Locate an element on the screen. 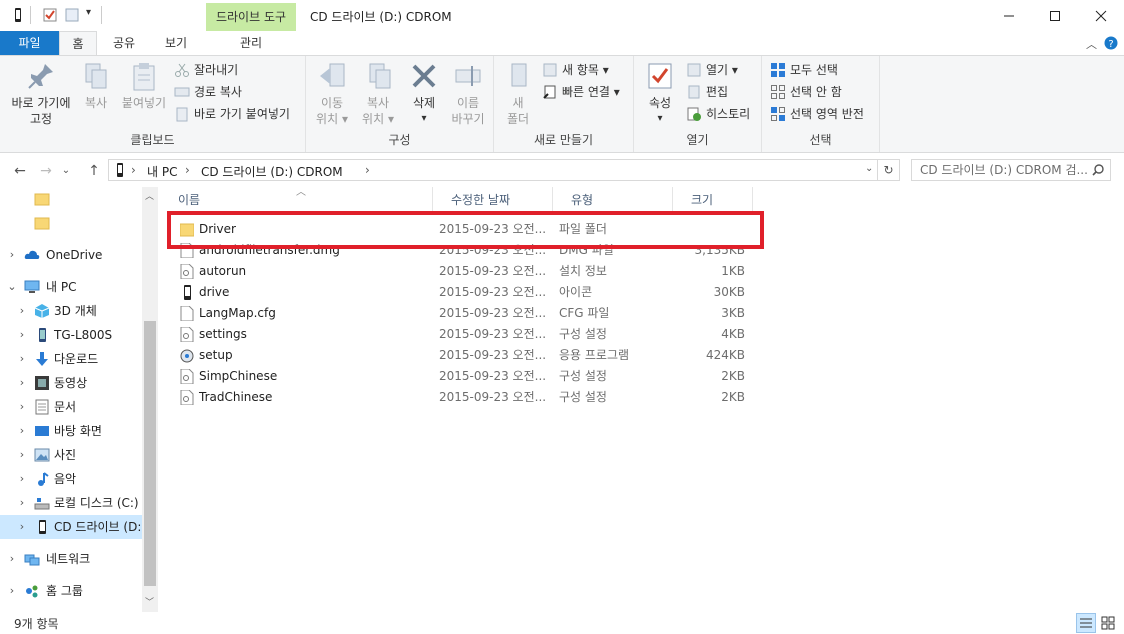 The width and height of the screenshot is (1124, 634). cloud-icon is located at coordinates (32, 254).